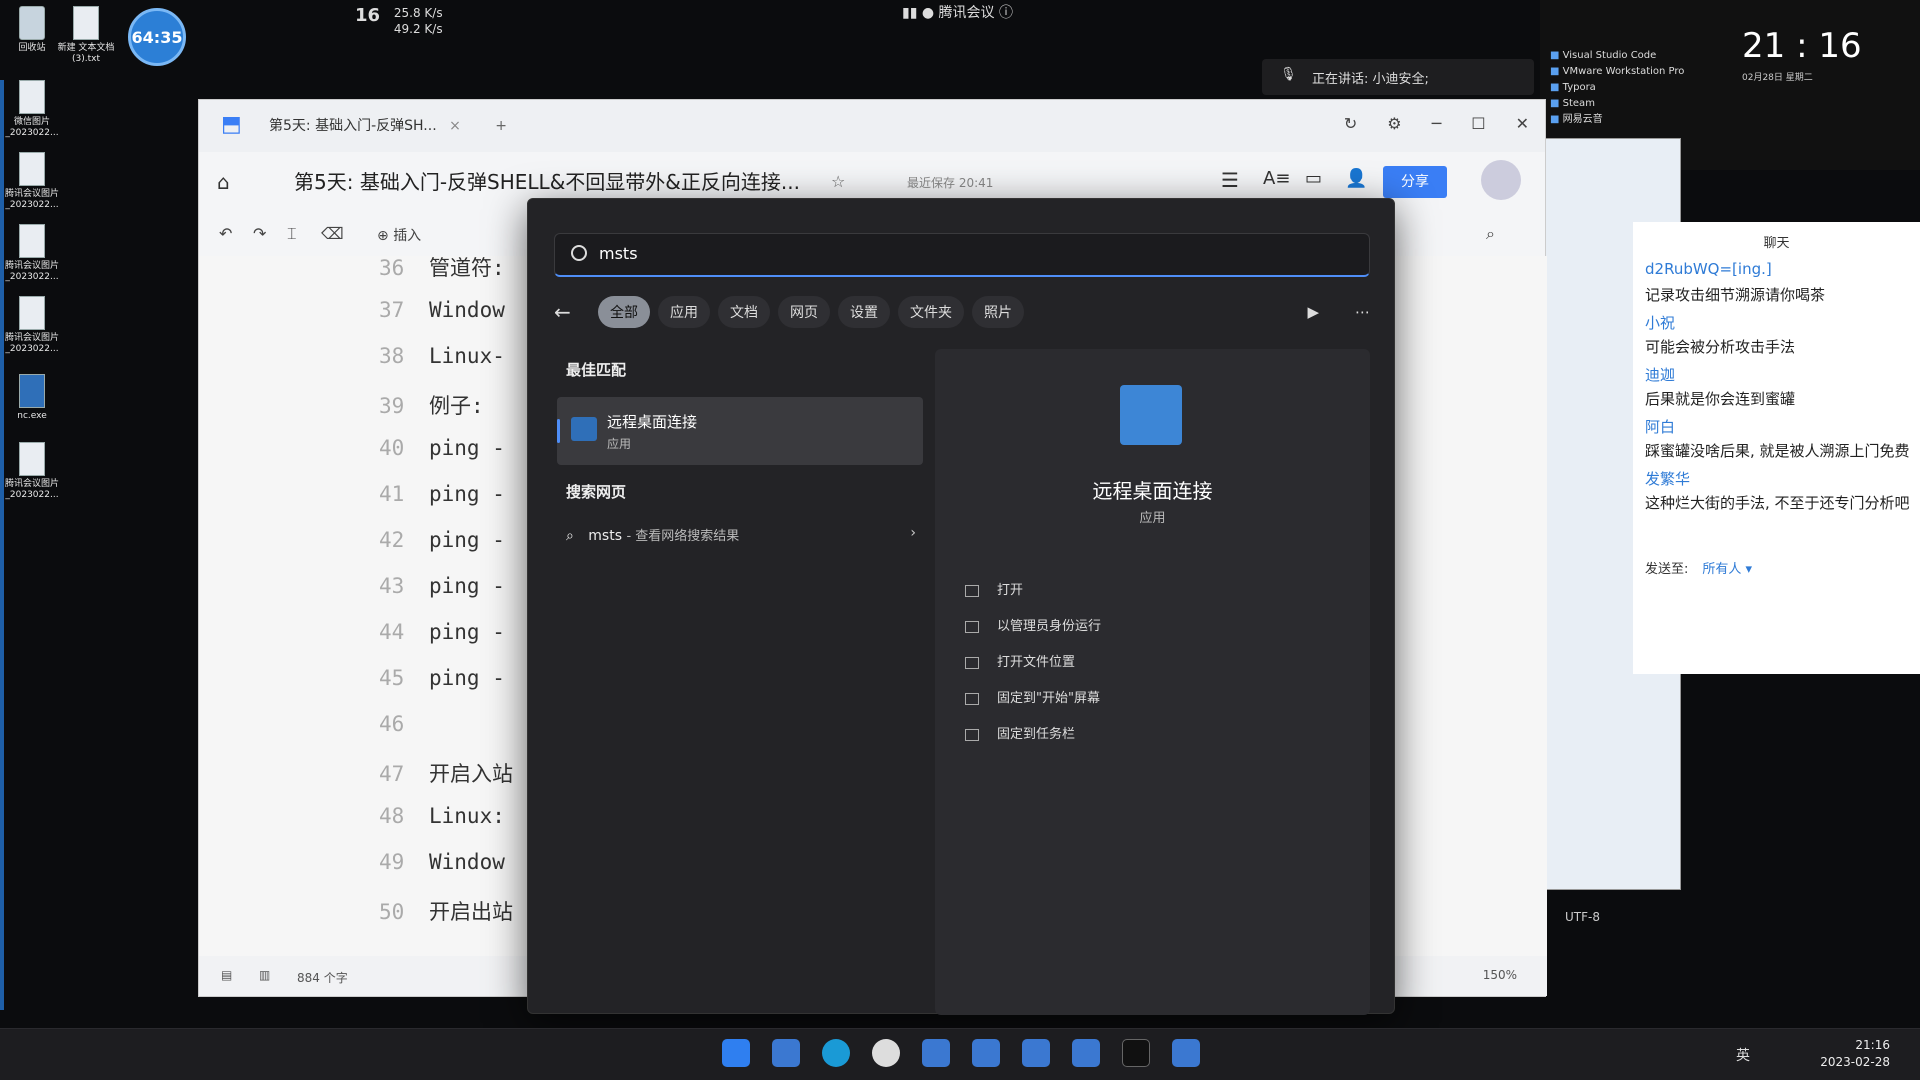 This screenshot has height=1080, width=1920. What do you see at coordinates (1490, 234) in the screenshot?
I see `search-icon: ⌕` at bounding box center [1490, 234].